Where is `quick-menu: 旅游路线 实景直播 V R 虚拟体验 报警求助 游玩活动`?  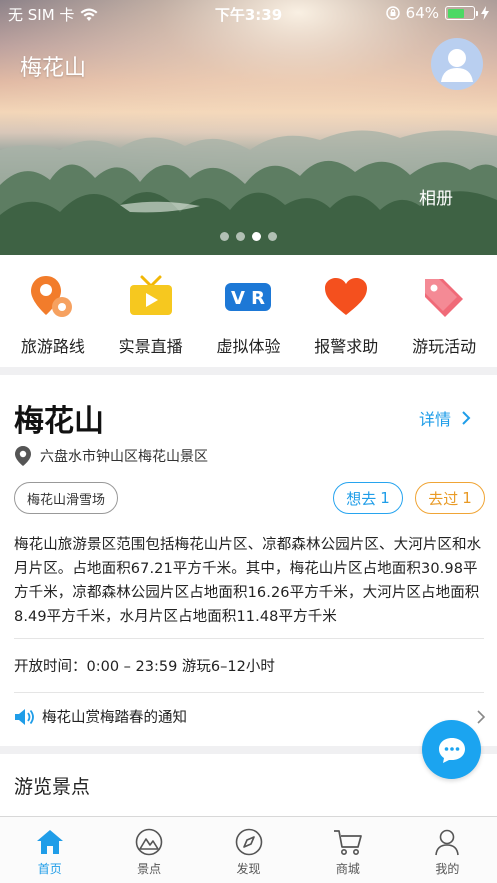 quick-menu: 旅游路线 实景直播 V R 虚拟体验 报警求助 游玩活动 is located at coordinates (248, 311).